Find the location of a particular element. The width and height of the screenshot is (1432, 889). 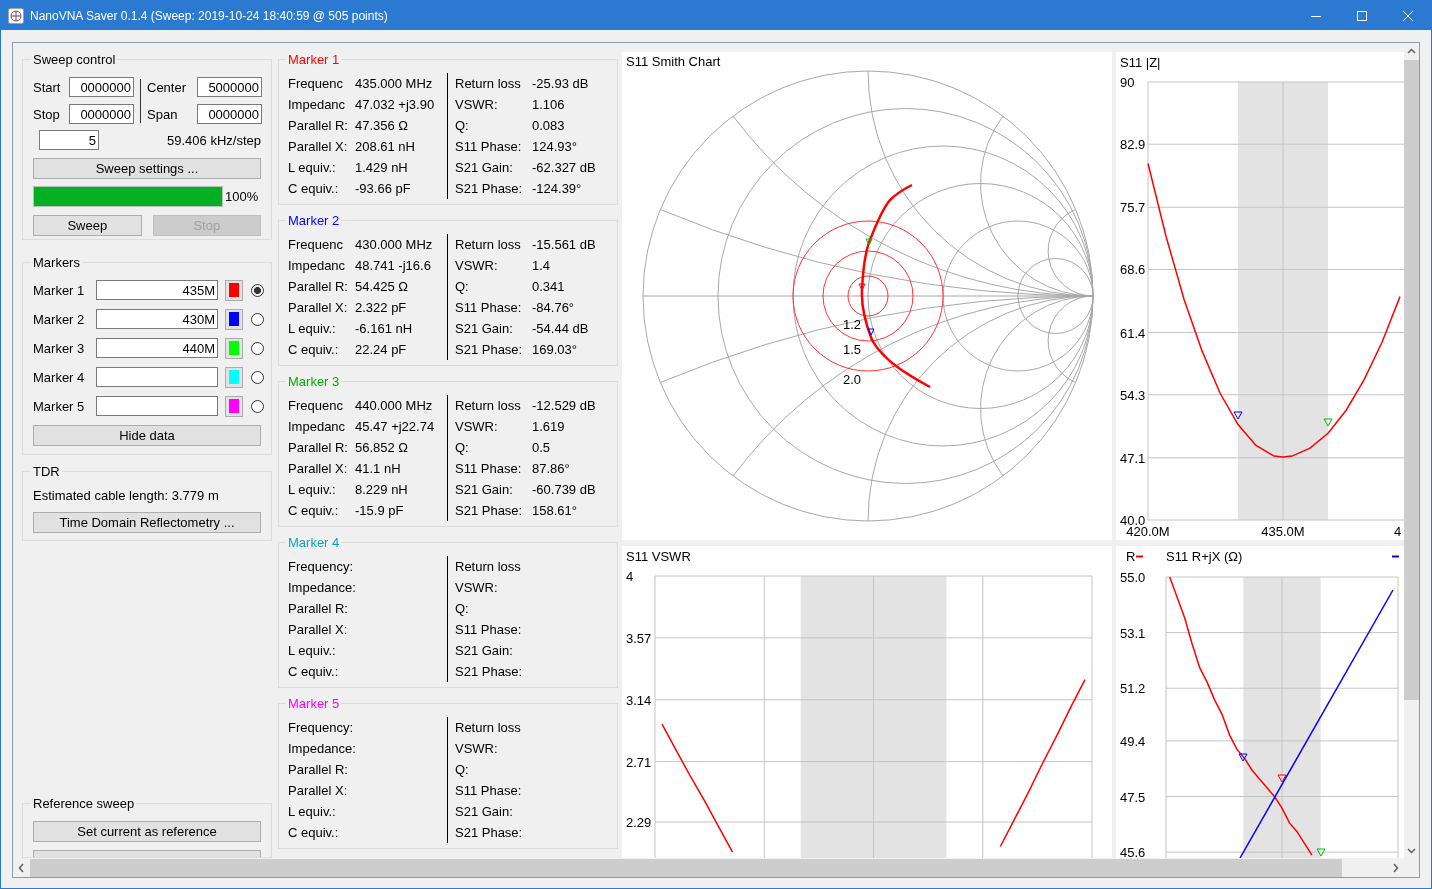

marker-title: Marker 3 is located at coordinates (314, 381).